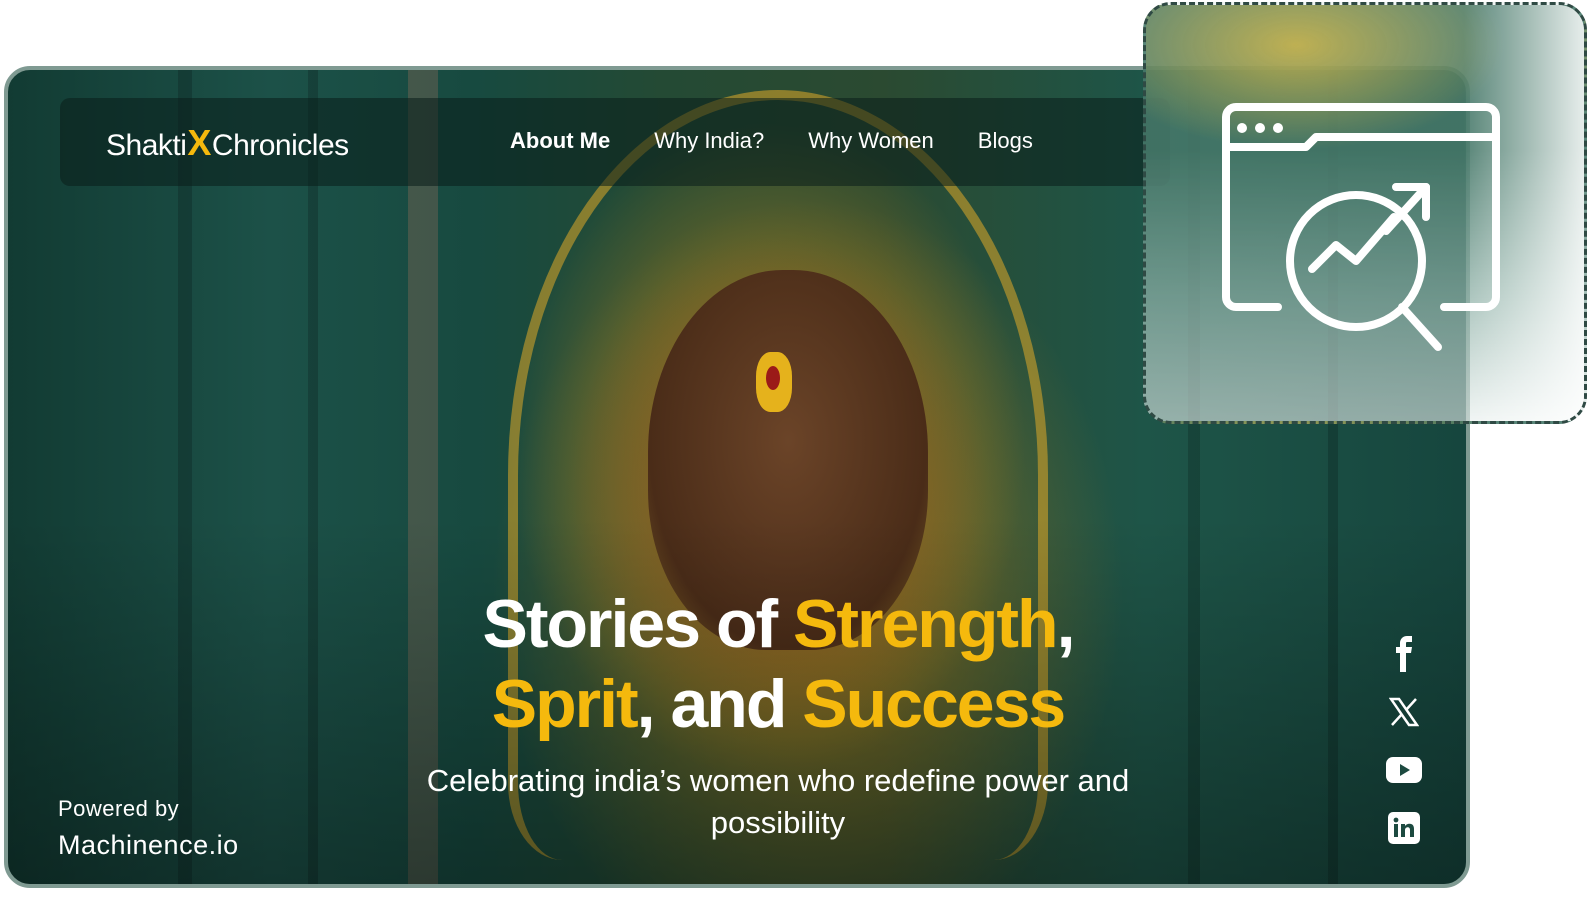 Image resolution: width=1588 pixels, height=904 pixels. I want to click on nav-about-me: About Me, so click(560, 141).